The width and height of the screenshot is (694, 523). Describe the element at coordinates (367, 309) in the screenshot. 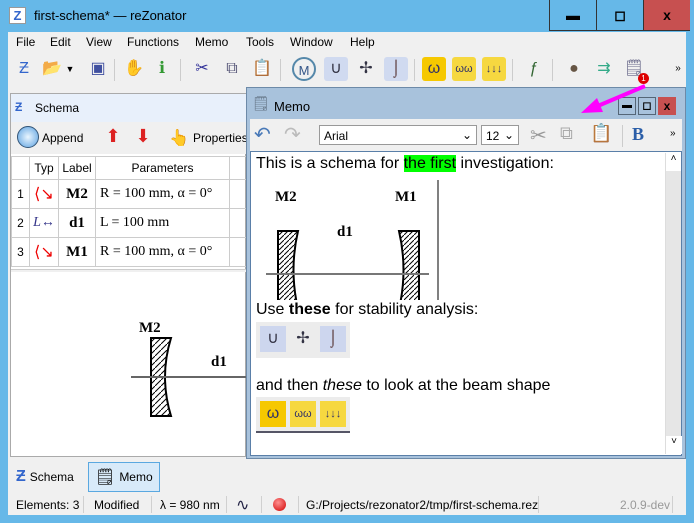

I see `memo-line-2: Use these for stability analysis:` at that location.